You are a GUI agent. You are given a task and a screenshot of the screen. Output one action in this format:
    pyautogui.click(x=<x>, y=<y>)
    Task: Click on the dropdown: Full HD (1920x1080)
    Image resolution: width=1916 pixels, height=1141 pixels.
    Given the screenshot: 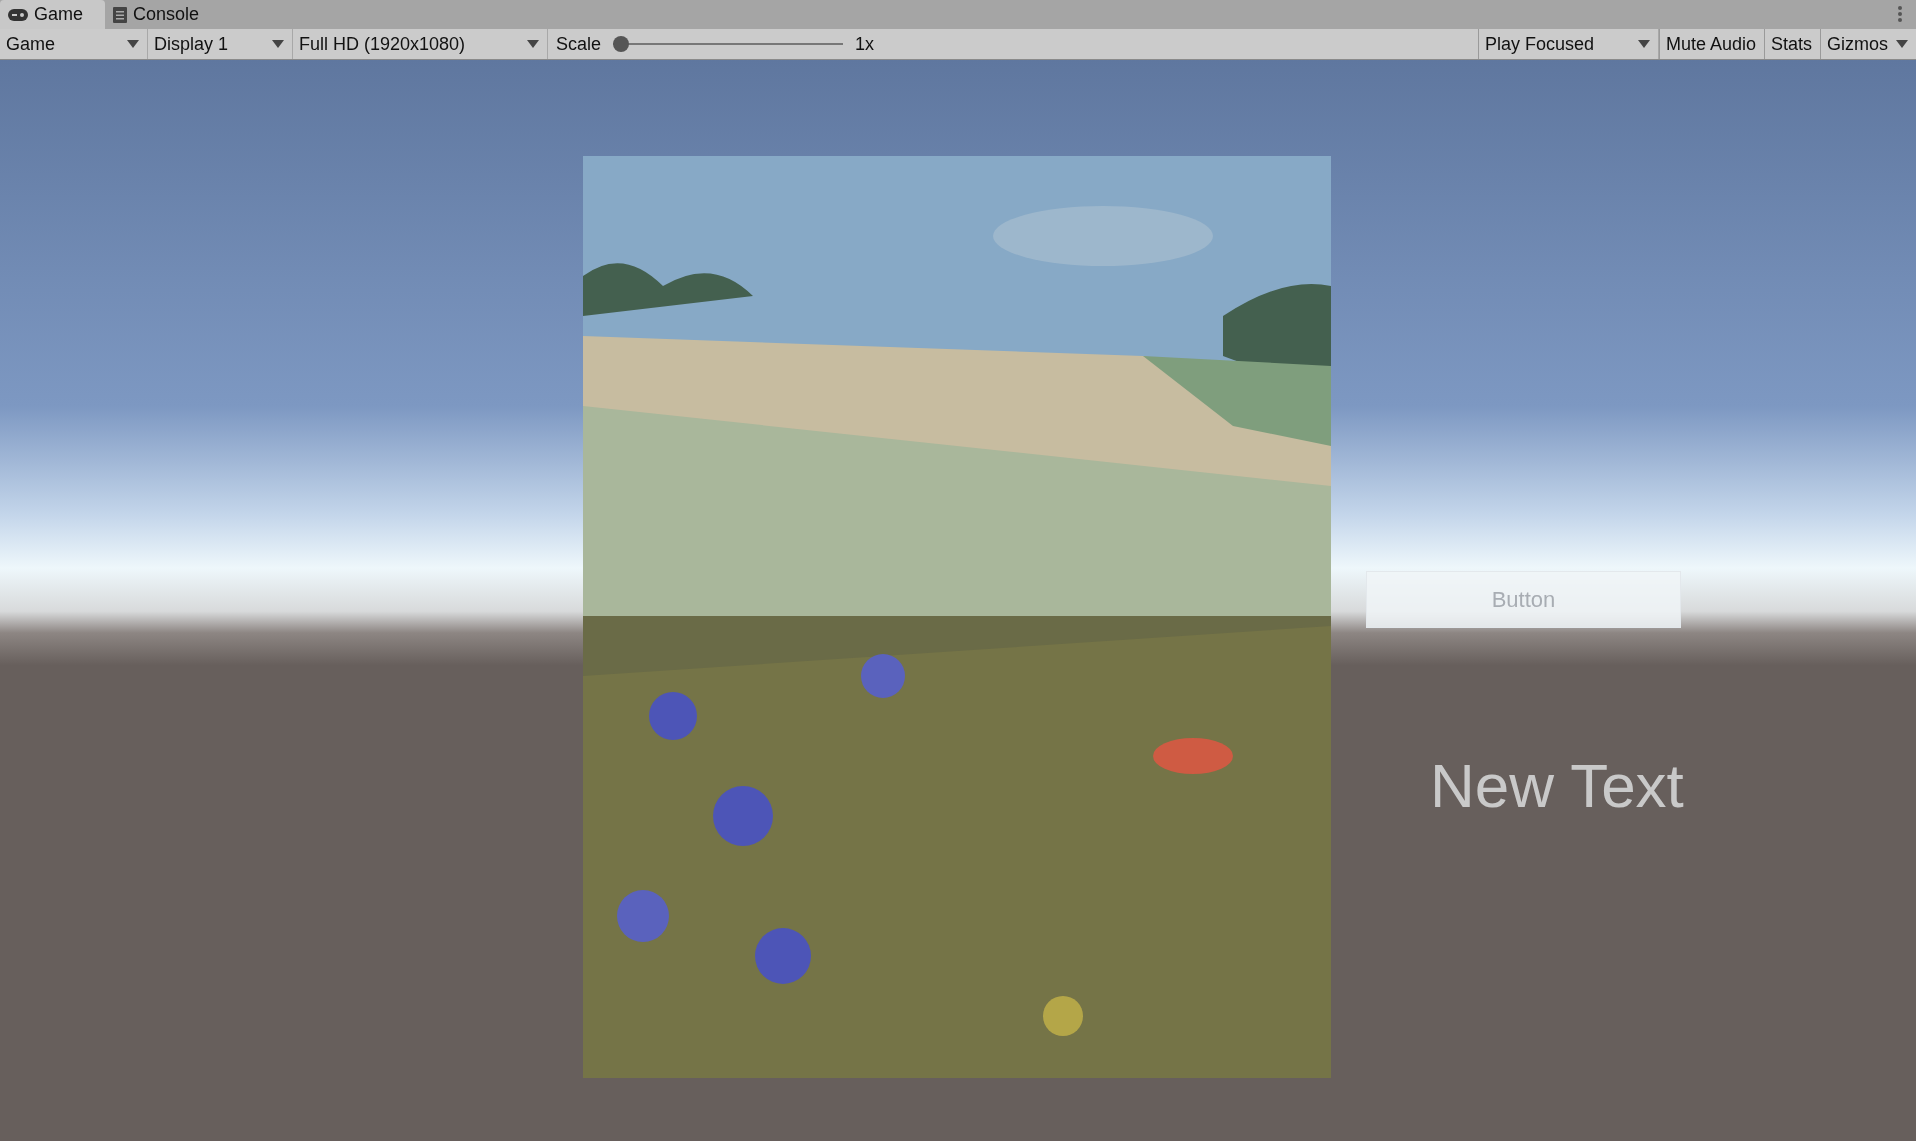 What is the action you would take?
    pyautogui.click(x=420, y=44)
    